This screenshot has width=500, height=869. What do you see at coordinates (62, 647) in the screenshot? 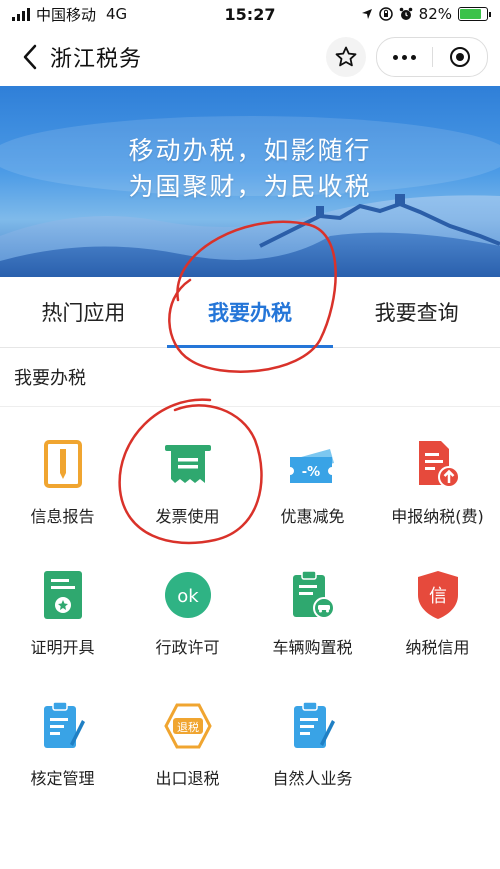
I see `service-label: 证明开具` at bounding box center [62, 647].